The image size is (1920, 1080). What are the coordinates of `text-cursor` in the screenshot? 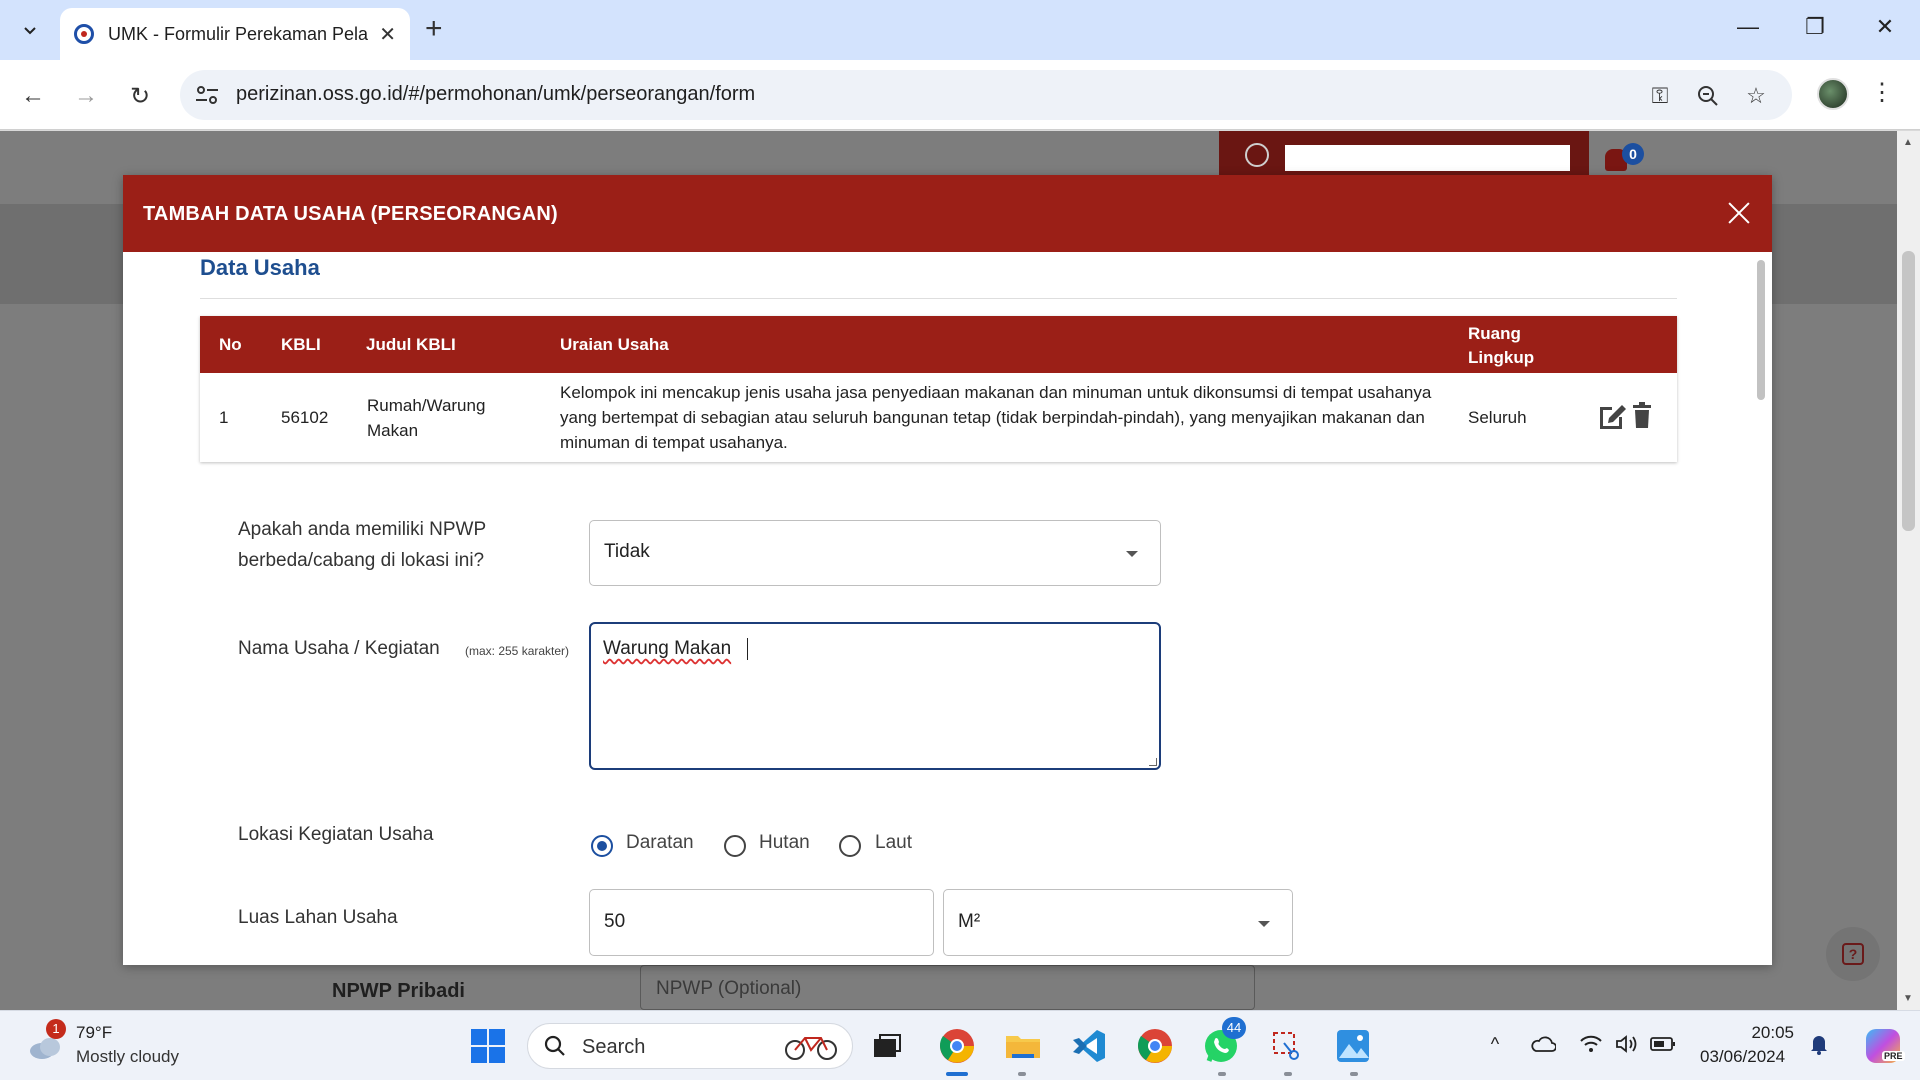 It's located at (747, 649).